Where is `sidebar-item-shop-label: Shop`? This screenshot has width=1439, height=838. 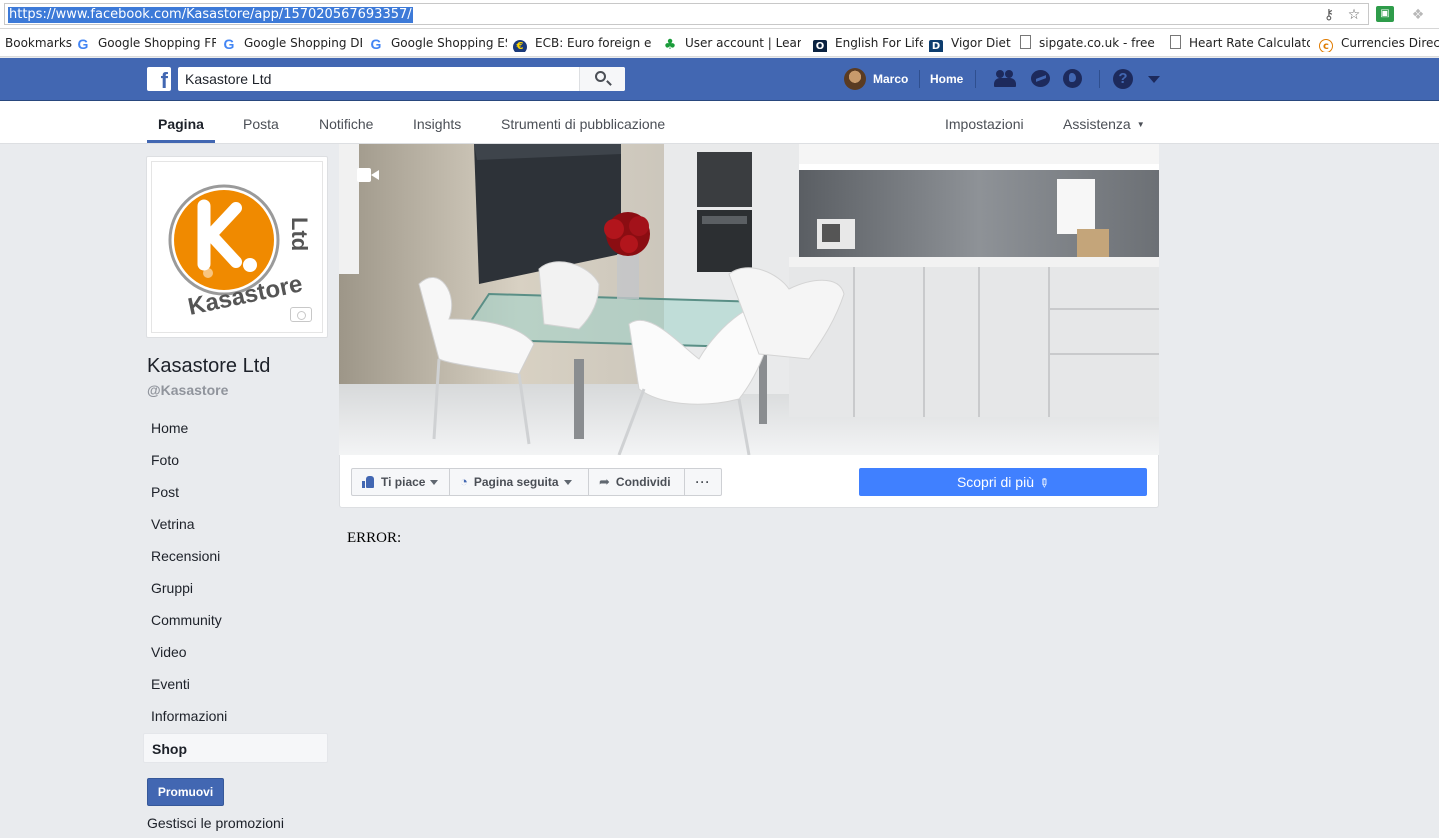
sidebar-item-shop-label: Shop is located at coordinates (169, 749).